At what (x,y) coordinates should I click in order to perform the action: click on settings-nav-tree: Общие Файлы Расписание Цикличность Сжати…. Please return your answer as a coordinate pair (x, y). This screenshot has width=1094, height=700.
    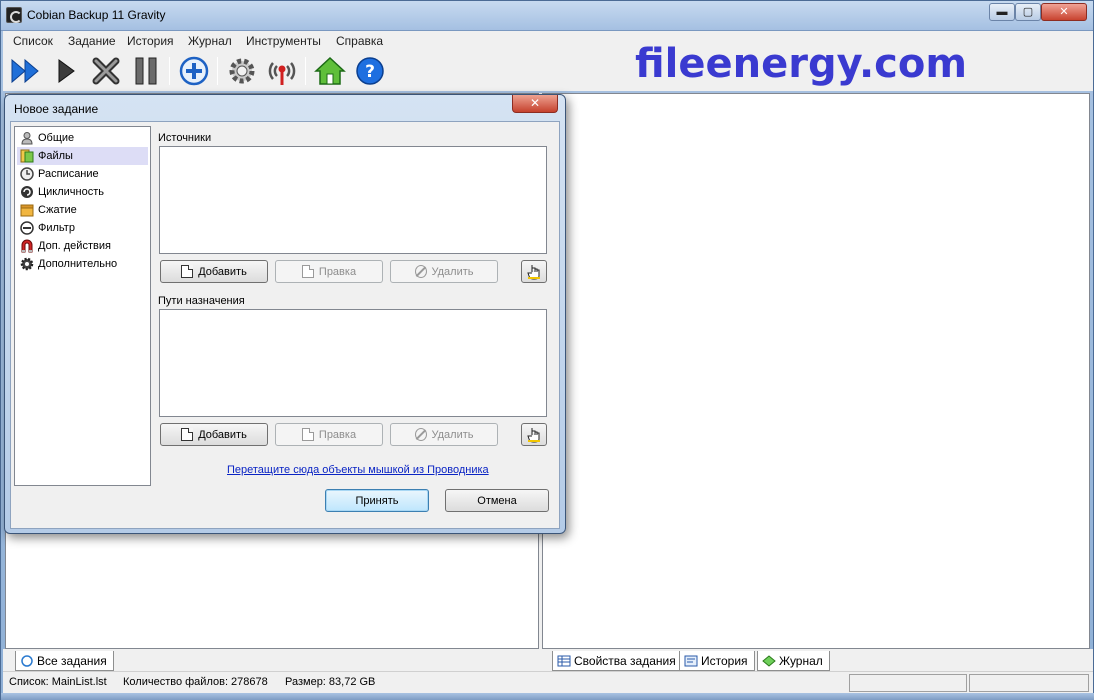
    Looking at the image, I should click on (82, 306).